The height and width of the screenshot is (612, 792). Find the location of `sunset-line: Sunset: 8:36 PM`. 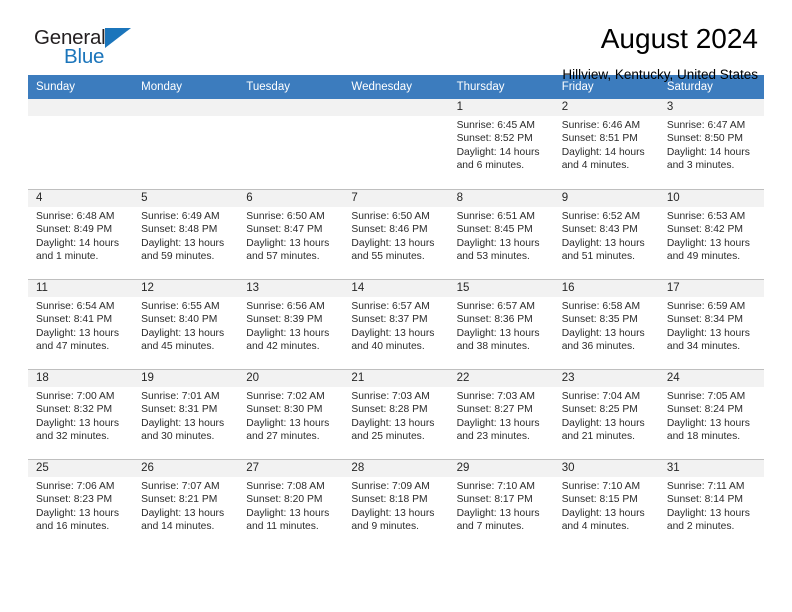

sunset-line: Sunset: 8:36 PM is located at coordinates (494, 320).